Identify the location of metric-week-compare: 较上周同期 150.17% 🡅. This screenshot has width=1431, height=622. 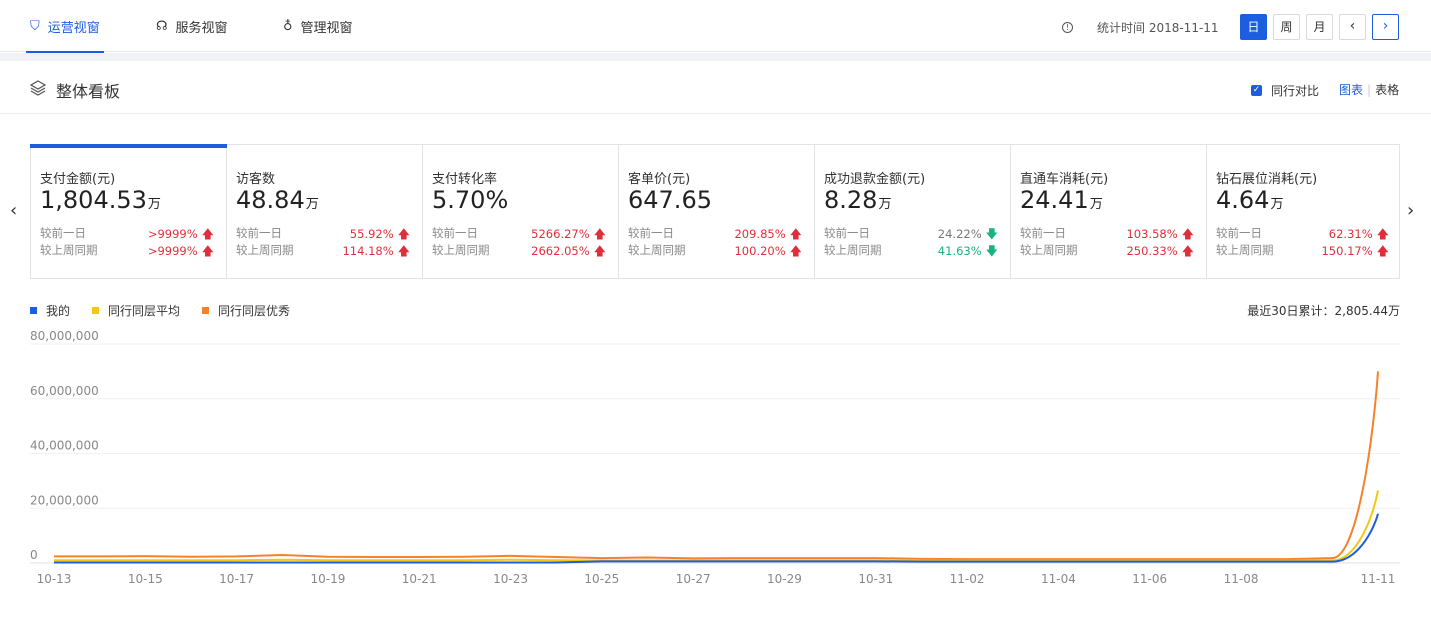
(1302, 250).